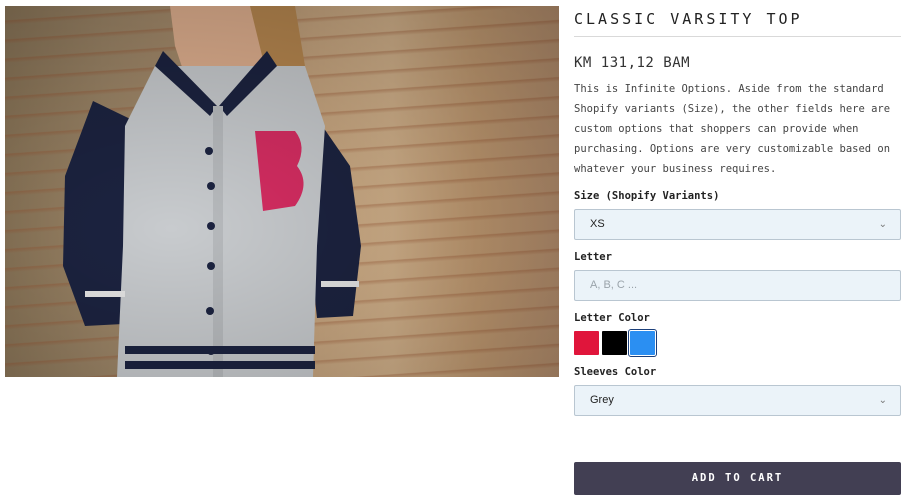 The height and width of the screenshot is (502, 908). I want to click on sleeves-color-select: Grey ⌄, so click(737, 400).